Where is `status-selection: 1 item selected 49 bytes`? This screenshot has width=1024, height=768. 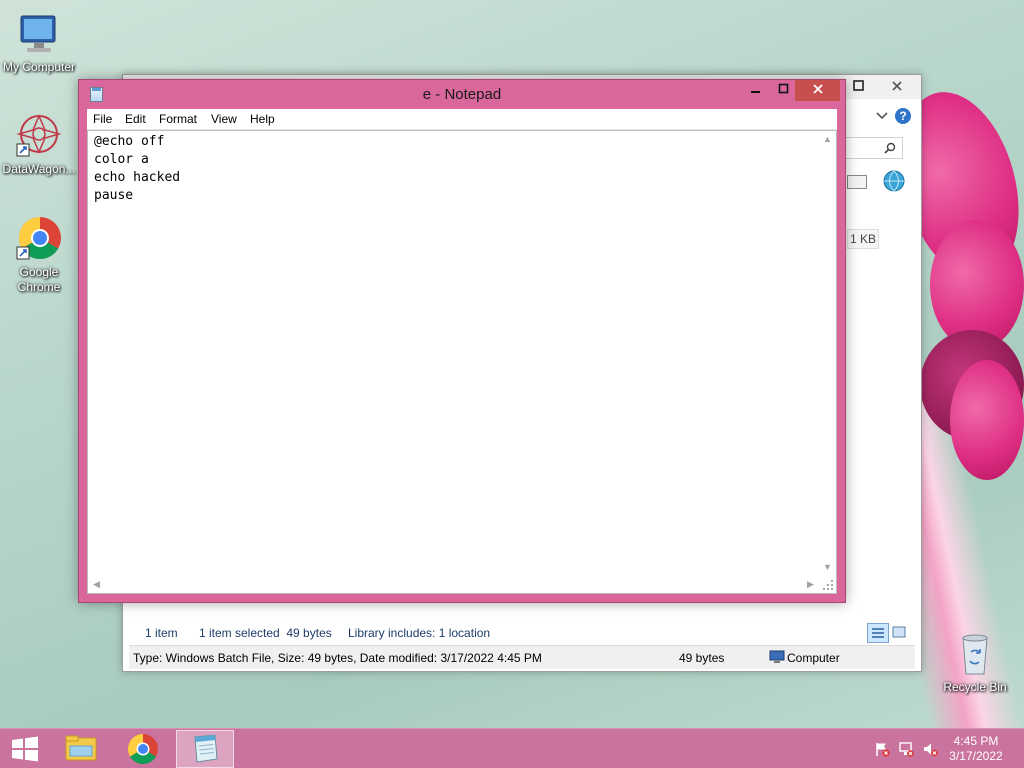 status-selection: 1 item selected 49 bytes is located at coordinates (265, 633).